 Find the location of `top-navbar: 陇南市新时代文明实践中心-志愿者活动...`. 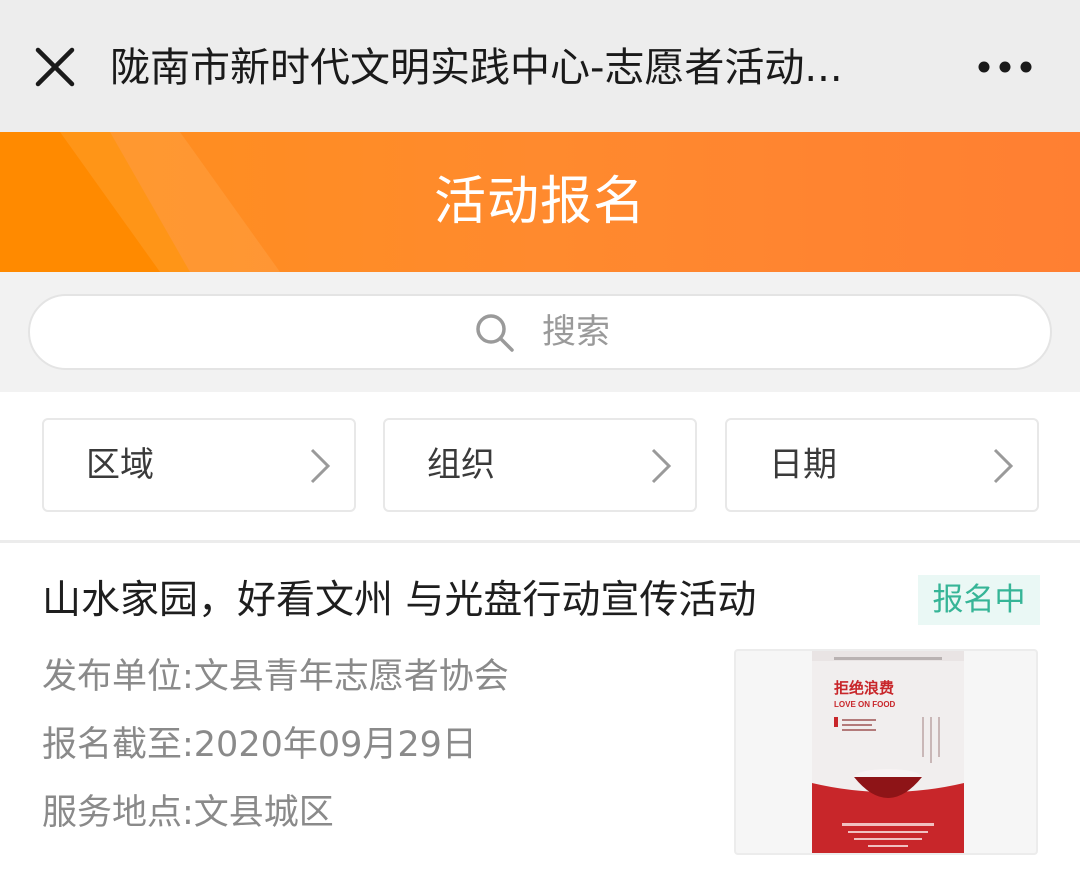

top-navbar: 陇南市新时代文明实践中心-志愿者活动... is located at coordinates (540, 66).